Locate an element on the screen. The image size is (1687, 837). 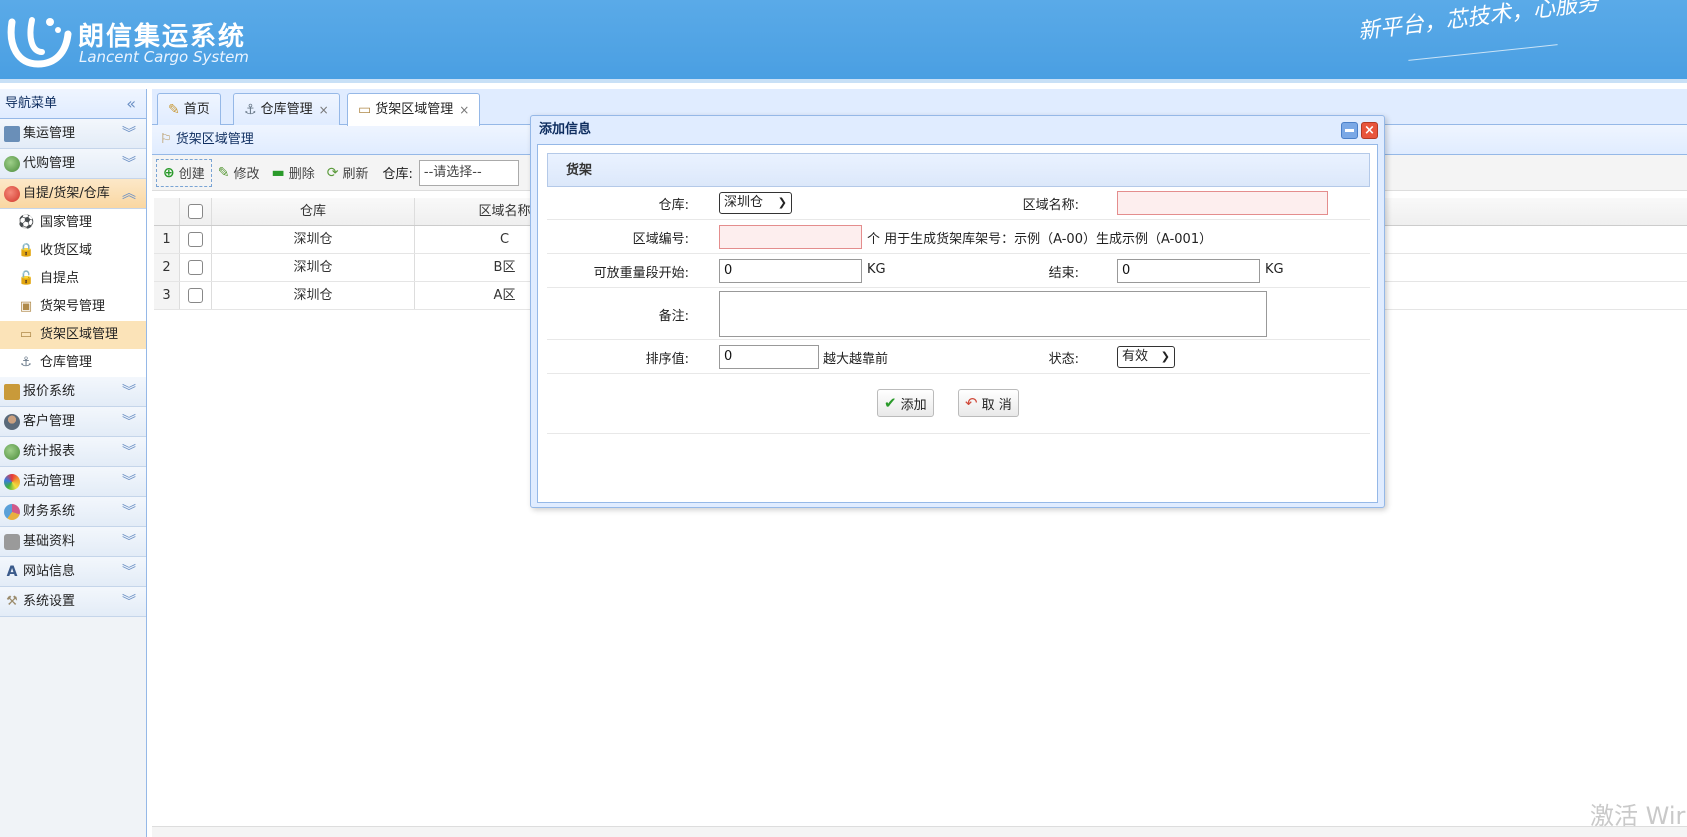
area-code-input is located at coordinates (790, 237).